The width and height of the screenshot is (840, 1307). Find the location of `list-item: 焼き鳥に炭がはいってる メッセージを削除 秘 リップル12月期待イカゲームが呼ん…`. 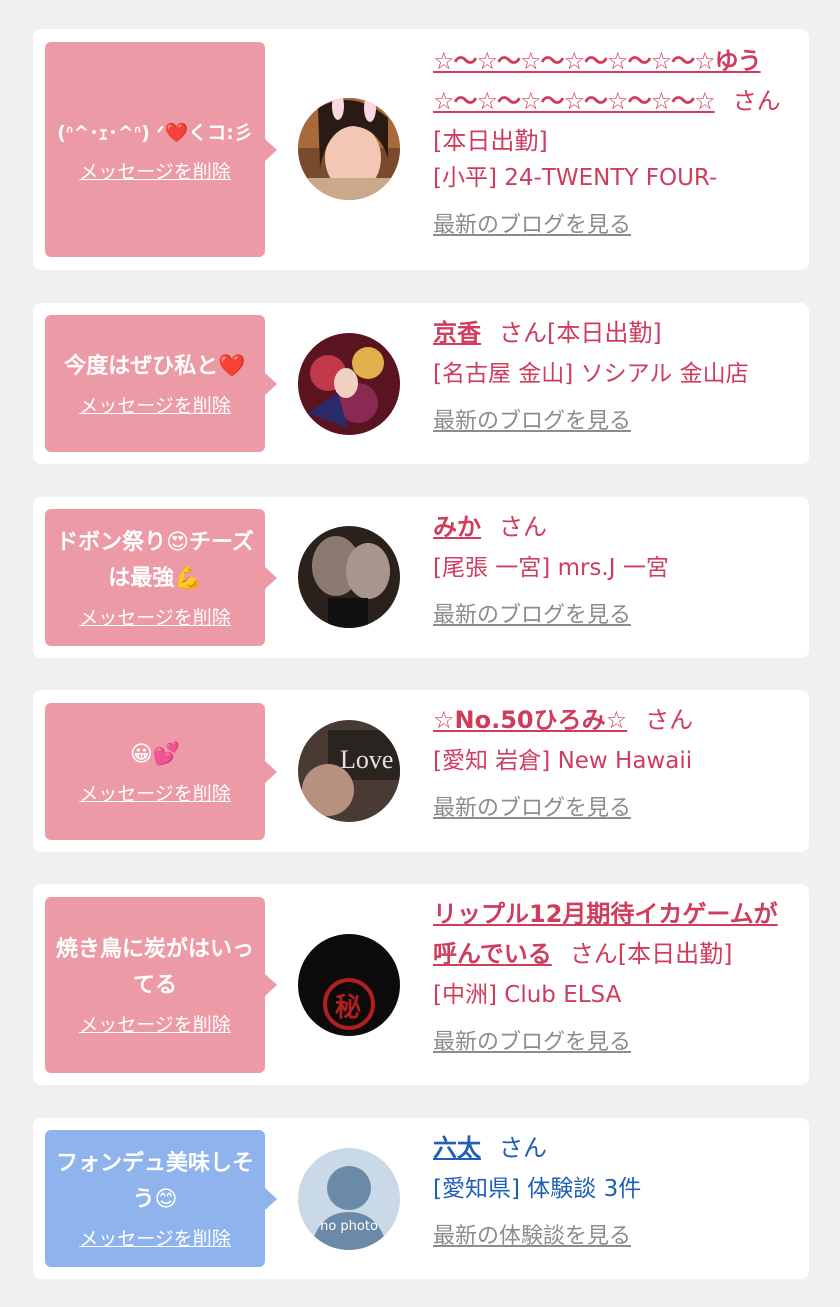

list-item: 焼き鳥に炭がはいってる メッセージを削除 秘 リップル12月期待イカゲームが呼ん… is located at coordinates (421, 984).